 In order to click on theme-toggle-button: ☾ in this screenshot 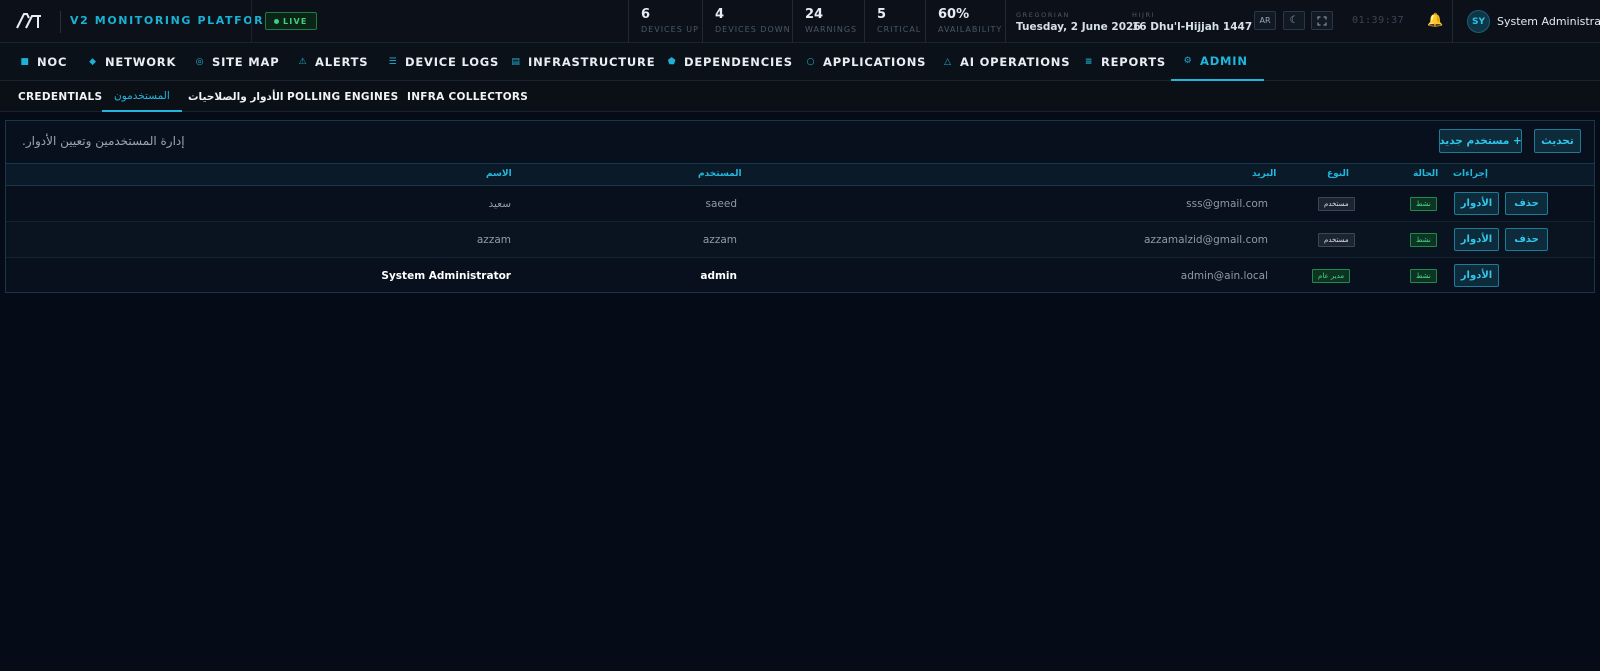, I will do `click(1294, 20)`.